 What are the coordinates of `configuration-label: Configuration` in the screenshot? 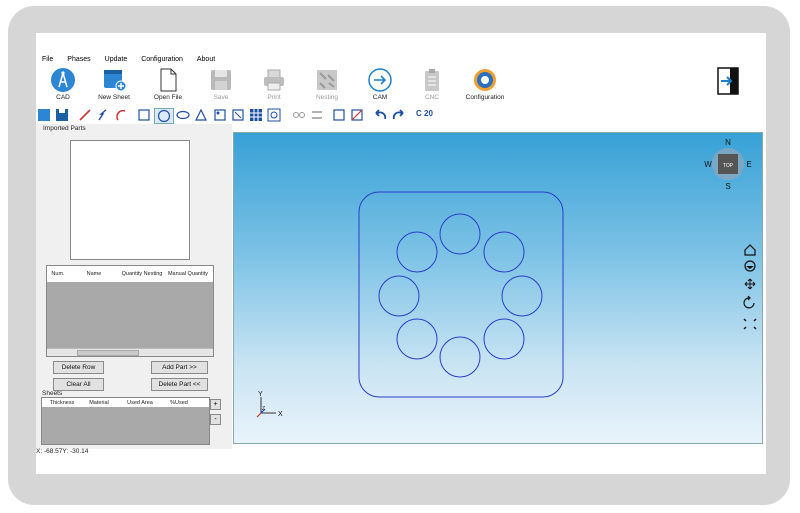 It's located at (485, 97).